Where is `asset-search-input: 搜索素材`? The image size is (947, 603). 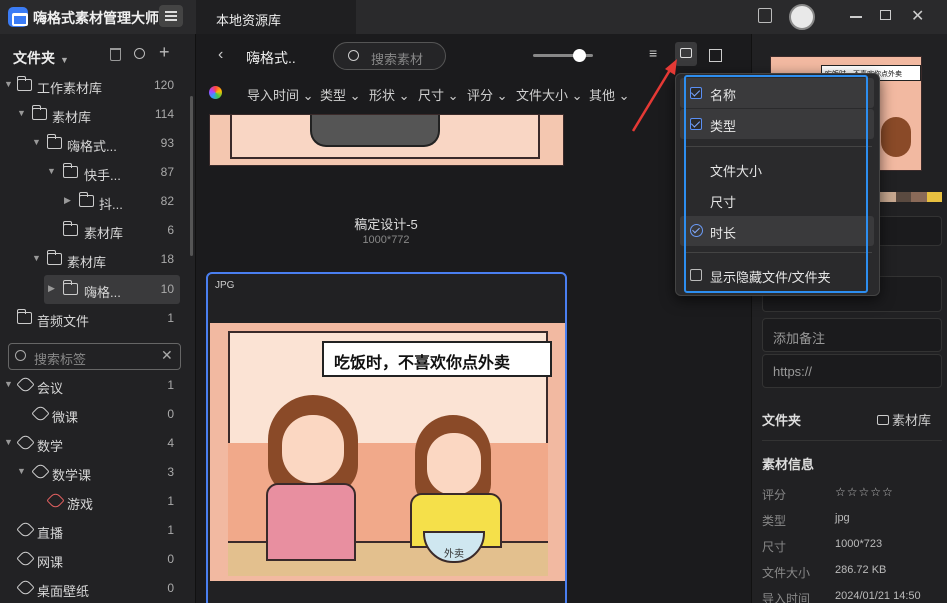 asset-search-input: 搜索素材 is located at coordinates (389, 56).